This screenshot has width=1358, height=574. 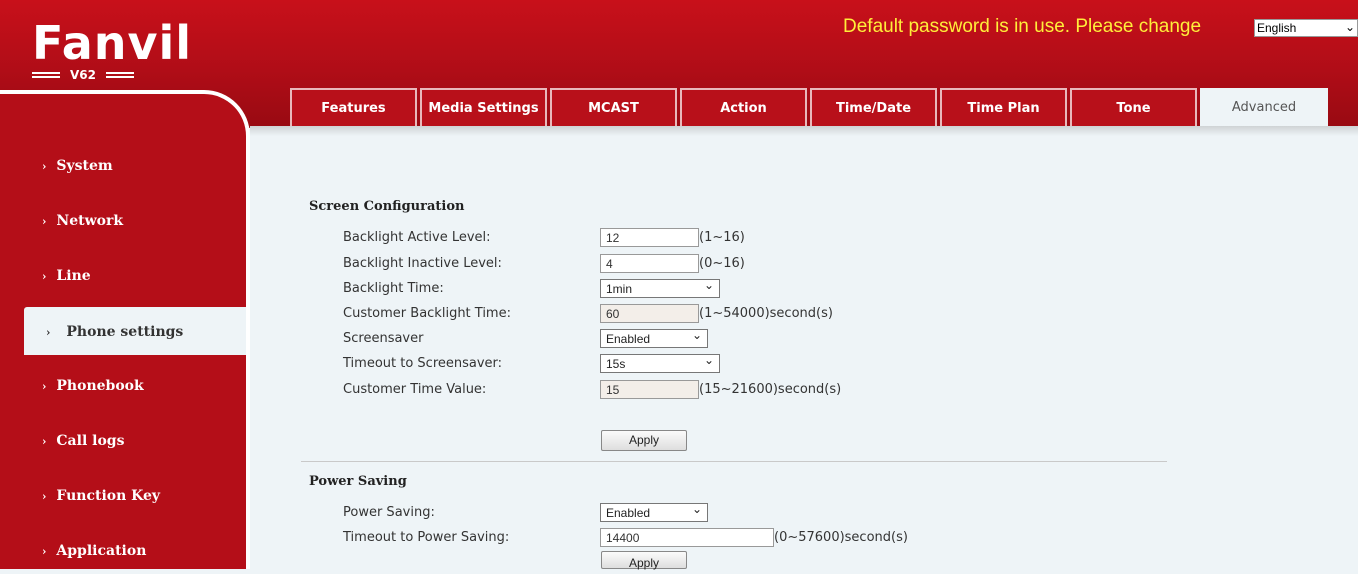 I want to click on backlight-time-label: Backlight Time:, so click(x=393, y=288).